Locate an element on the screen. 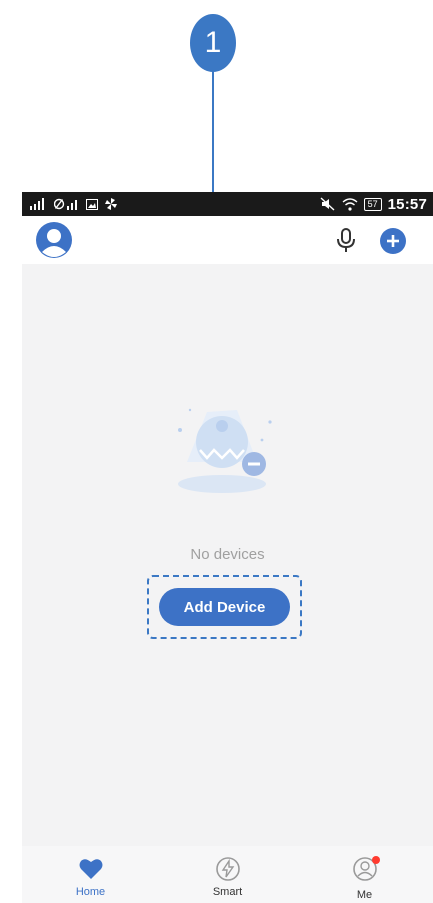 This screenshot has height=903, width=433. nav-item-smart: Smart is located at coordinates (227, 874).